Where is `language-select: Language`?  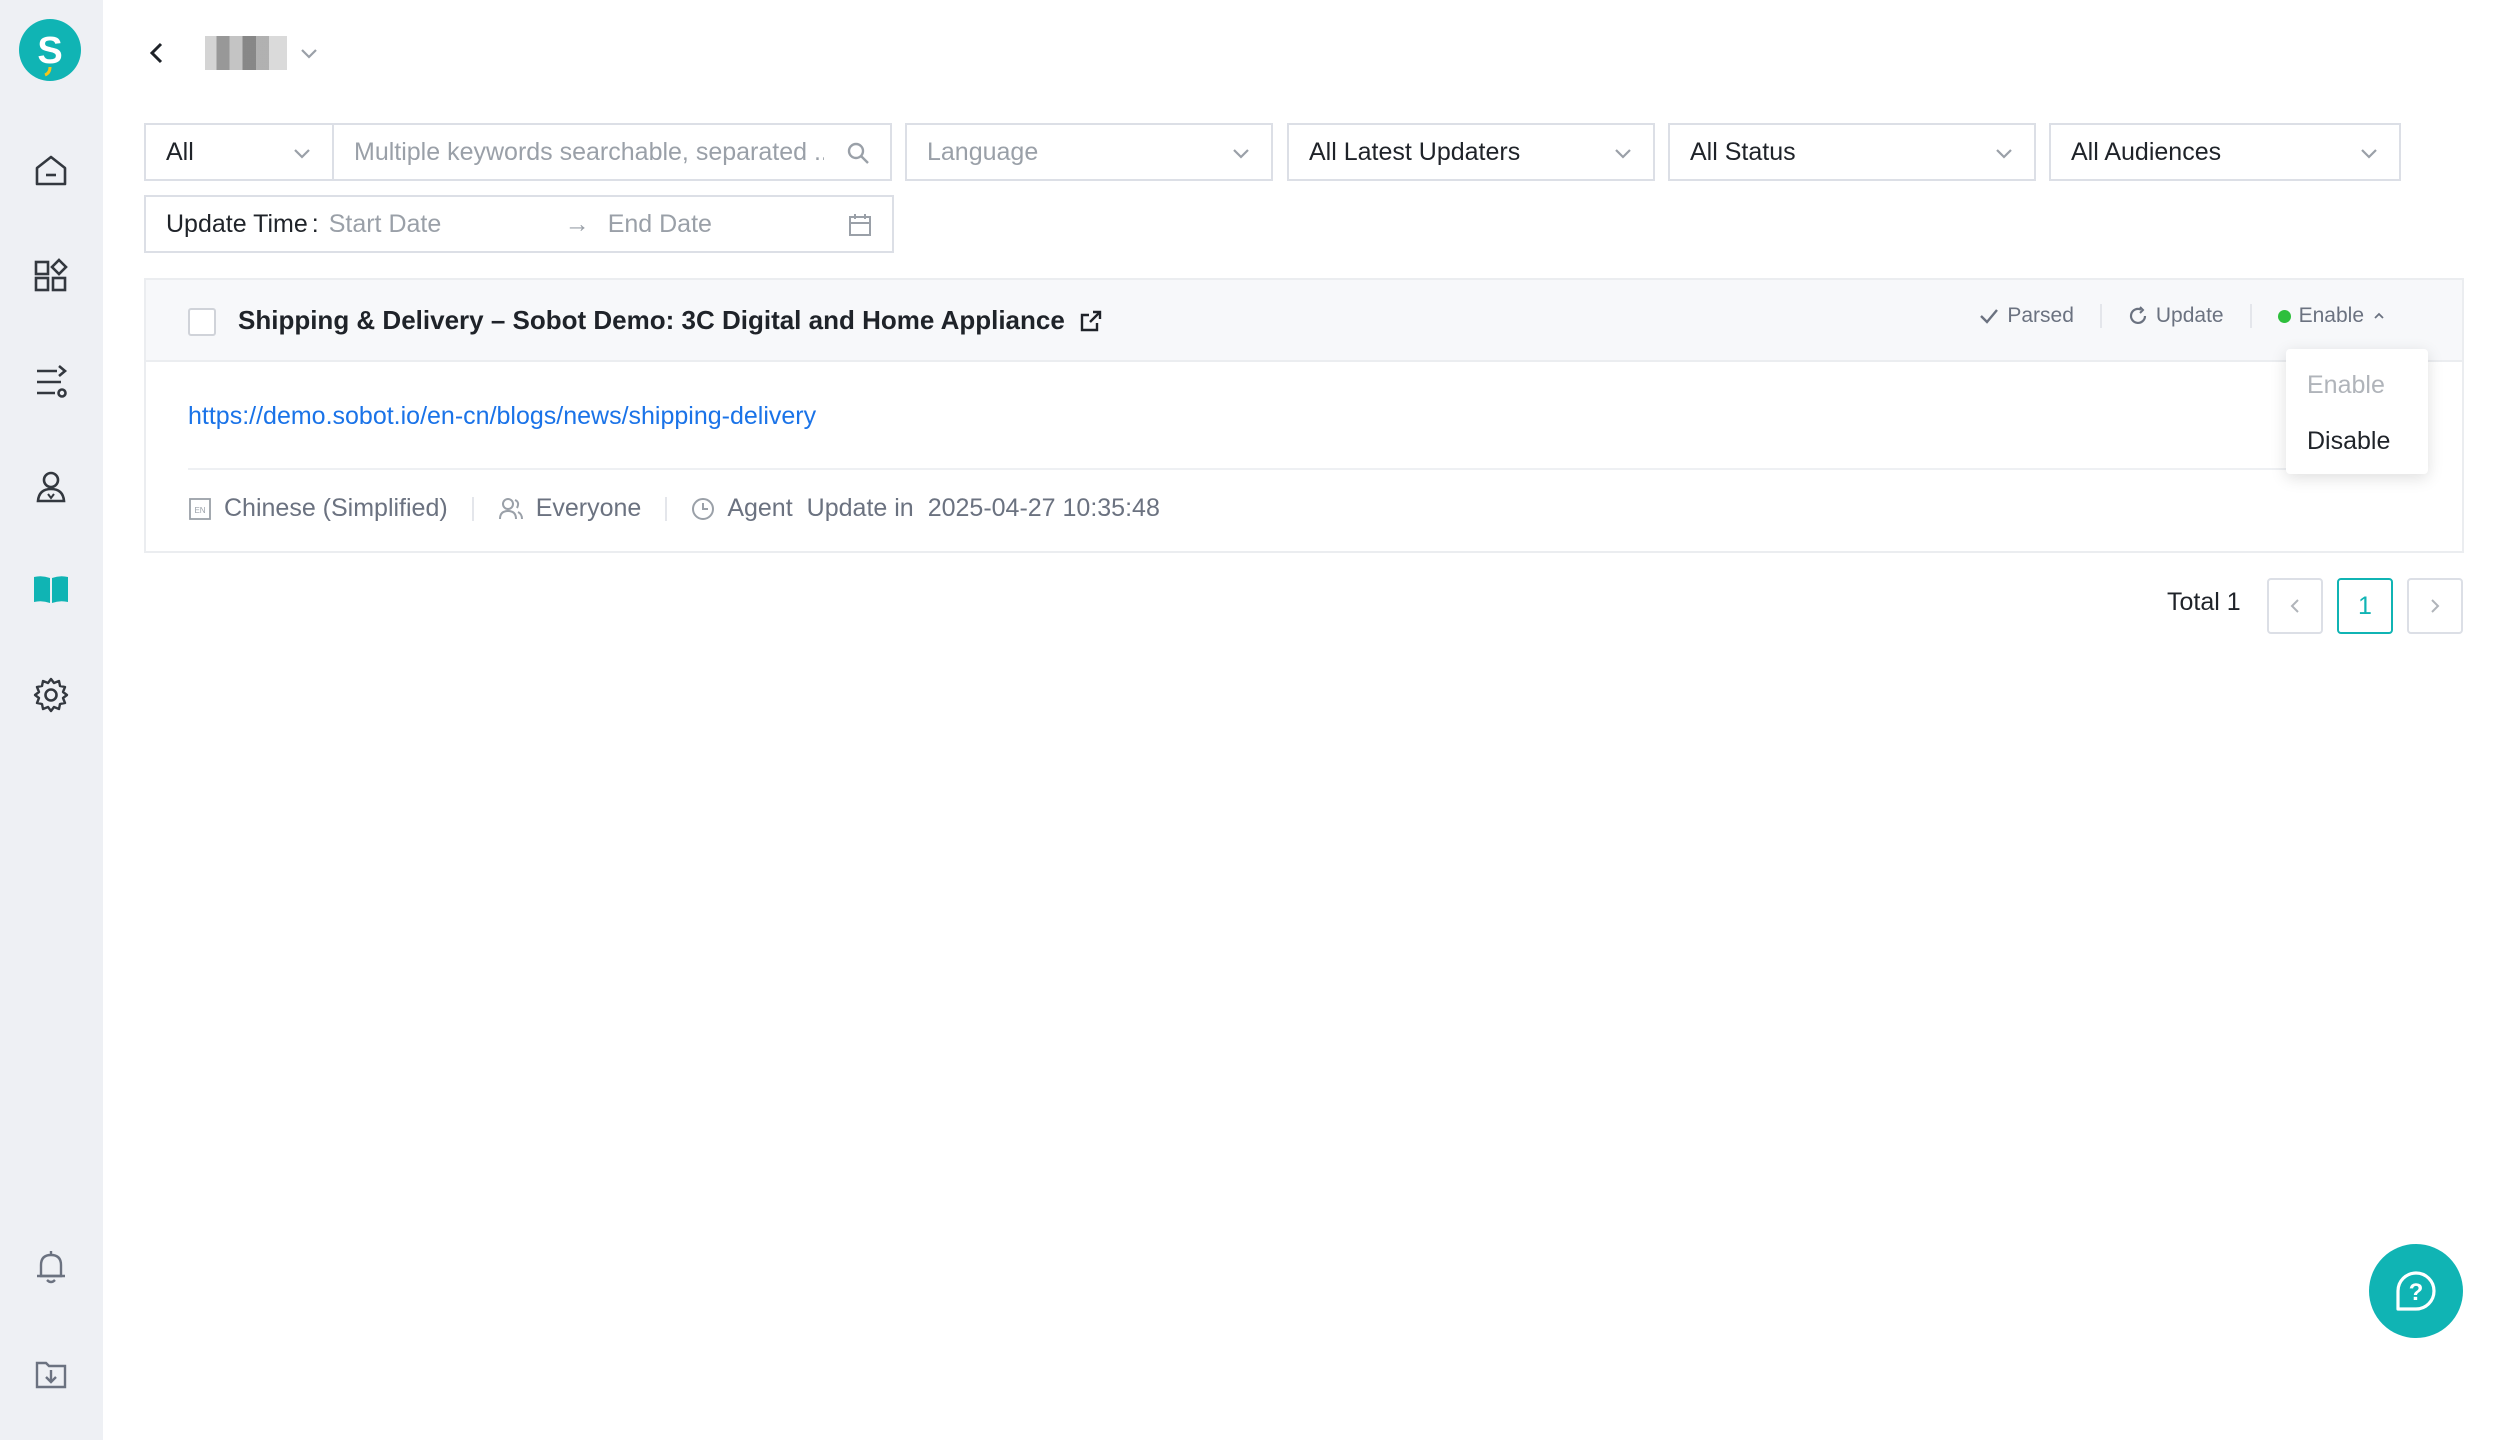
language-select: Language is located at coordinates (1089, 152).